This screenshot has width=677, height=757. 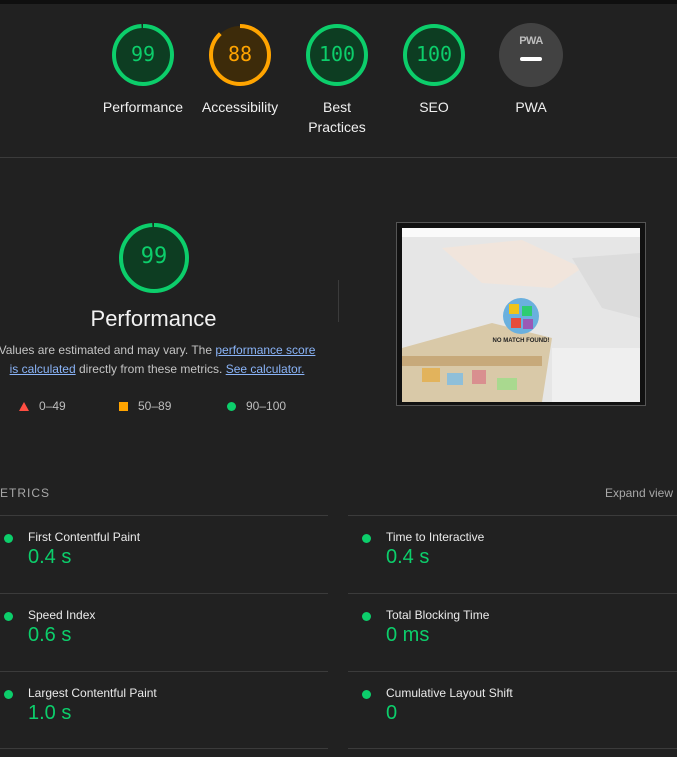 I want to click on final-screenshot: NO MATCH FOUND!, so click(x=521, y=314).